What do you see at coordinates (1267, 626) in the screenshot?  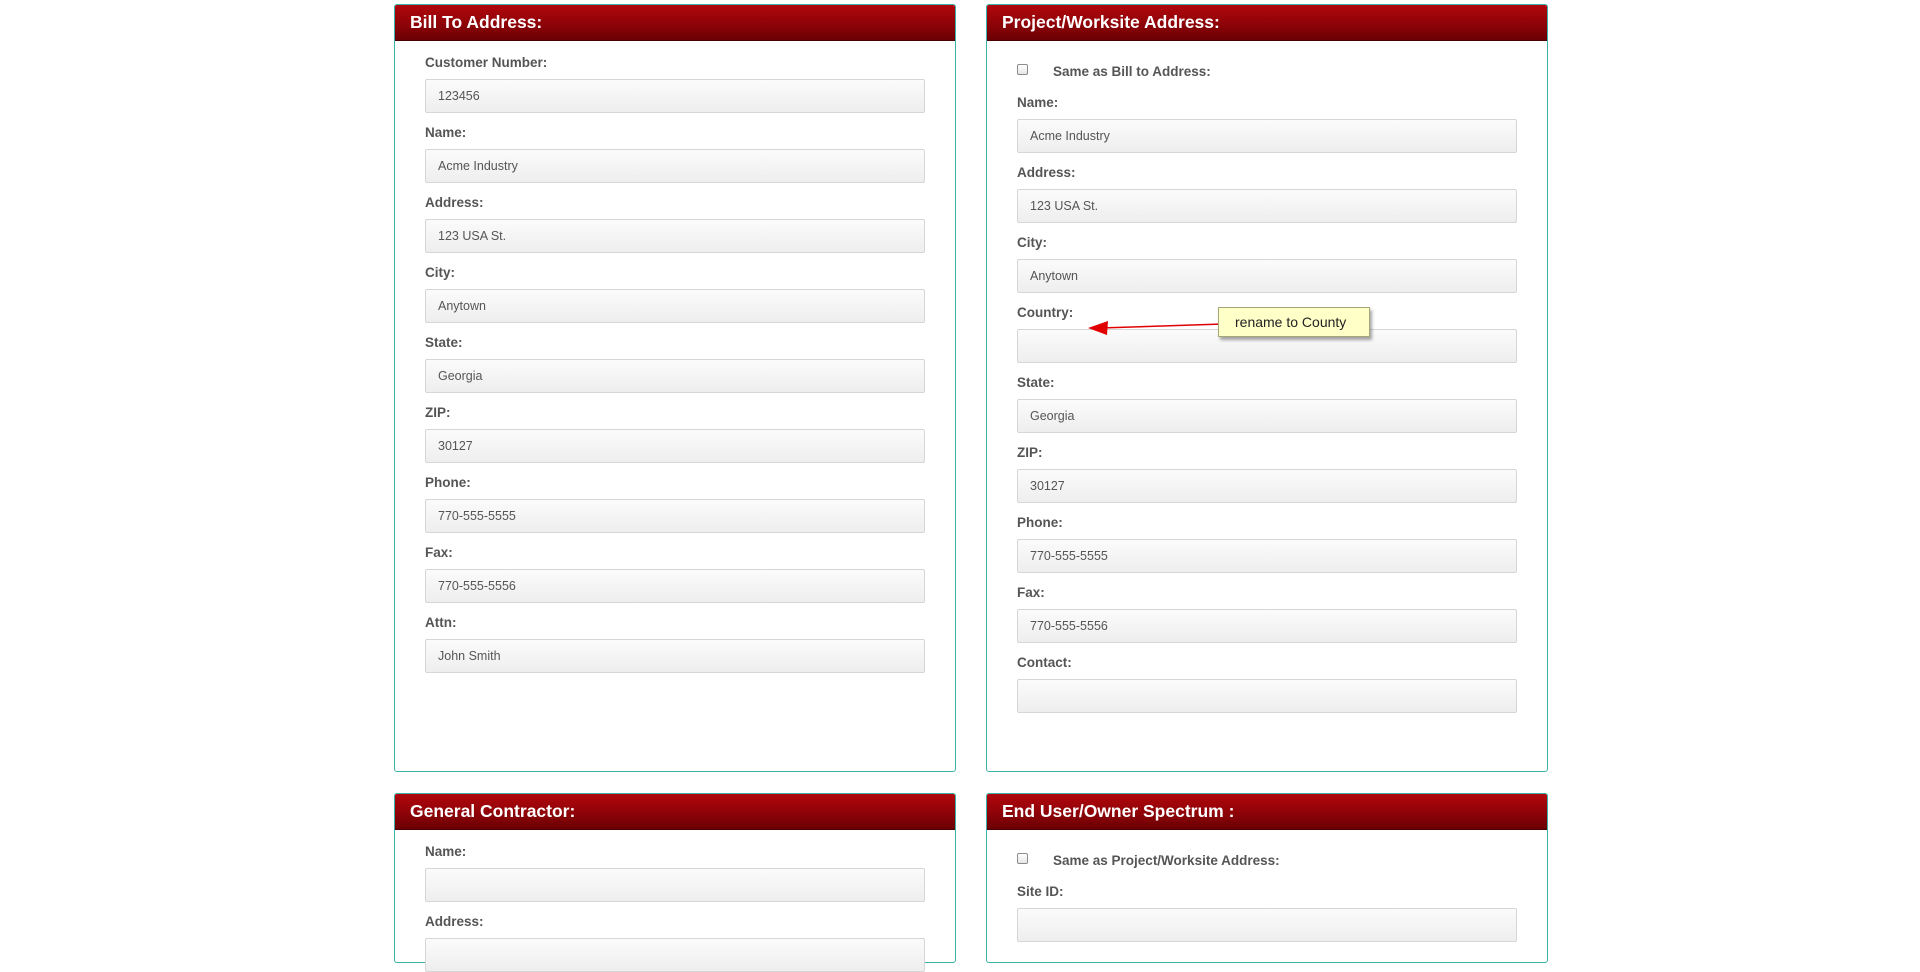 I see `project-fax-input: 770-555-5556` at bounding box center [1267, 626].